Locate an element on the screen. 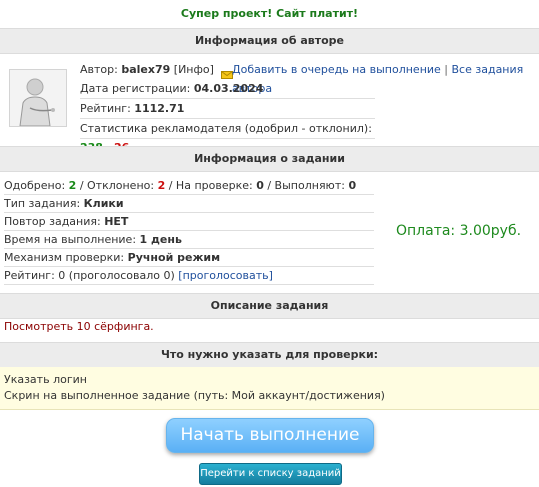 This screenshot has height=487, width=539. review-label: / На проверке: is located at coordinates (210, 185).